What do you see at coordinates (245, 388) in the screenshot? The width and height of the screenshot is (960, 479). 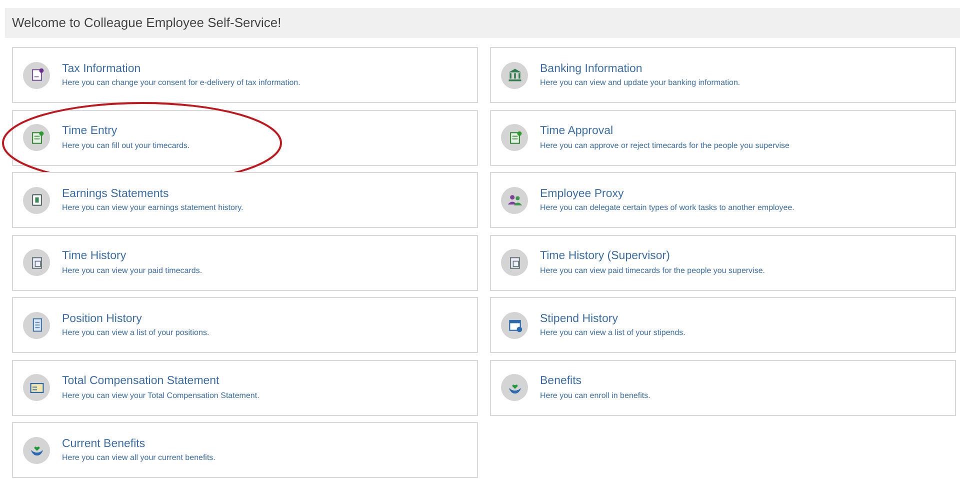 I see `service-card: Total Compensation Statement Here you can view your Total Compensation Statement.` at bounding box center [245, 388].